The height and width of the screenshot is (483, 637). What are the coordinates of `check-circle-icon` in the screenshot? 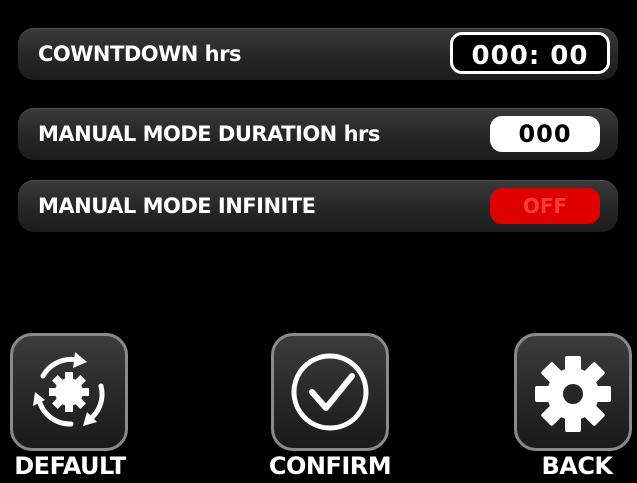 It's located at (330, 392).